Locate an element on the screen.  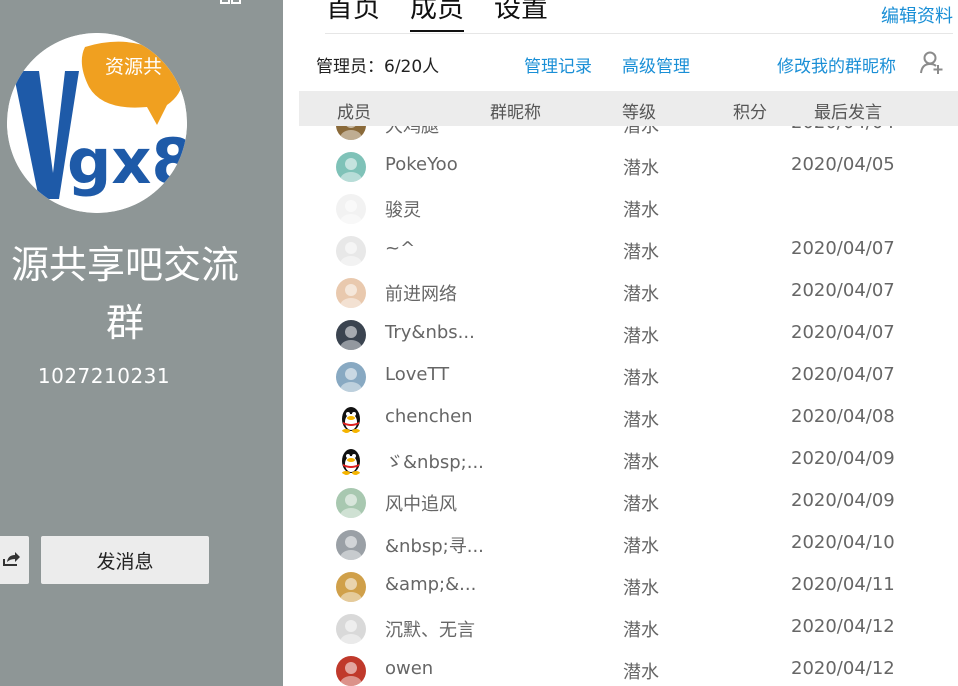
svg-text: gx8 is located at coordinates (127, 161).